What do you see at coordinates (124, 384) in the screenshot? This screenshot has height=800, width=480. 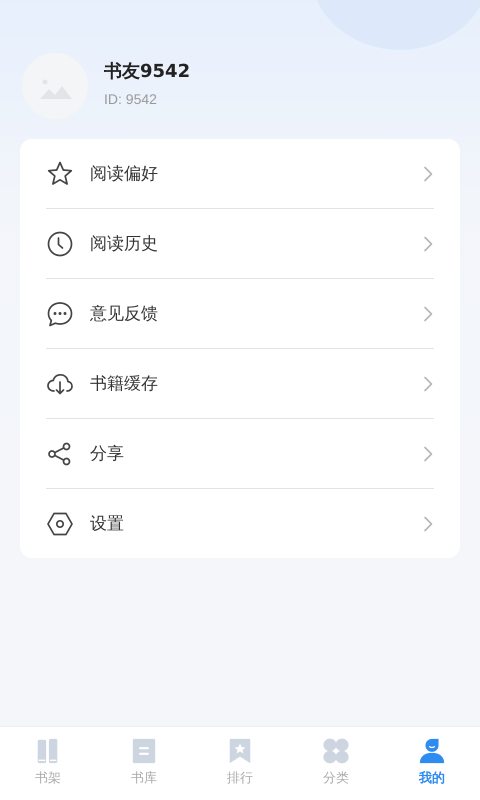 I see `menu-label: 书籍缓存` at bounding box center [124, 384].